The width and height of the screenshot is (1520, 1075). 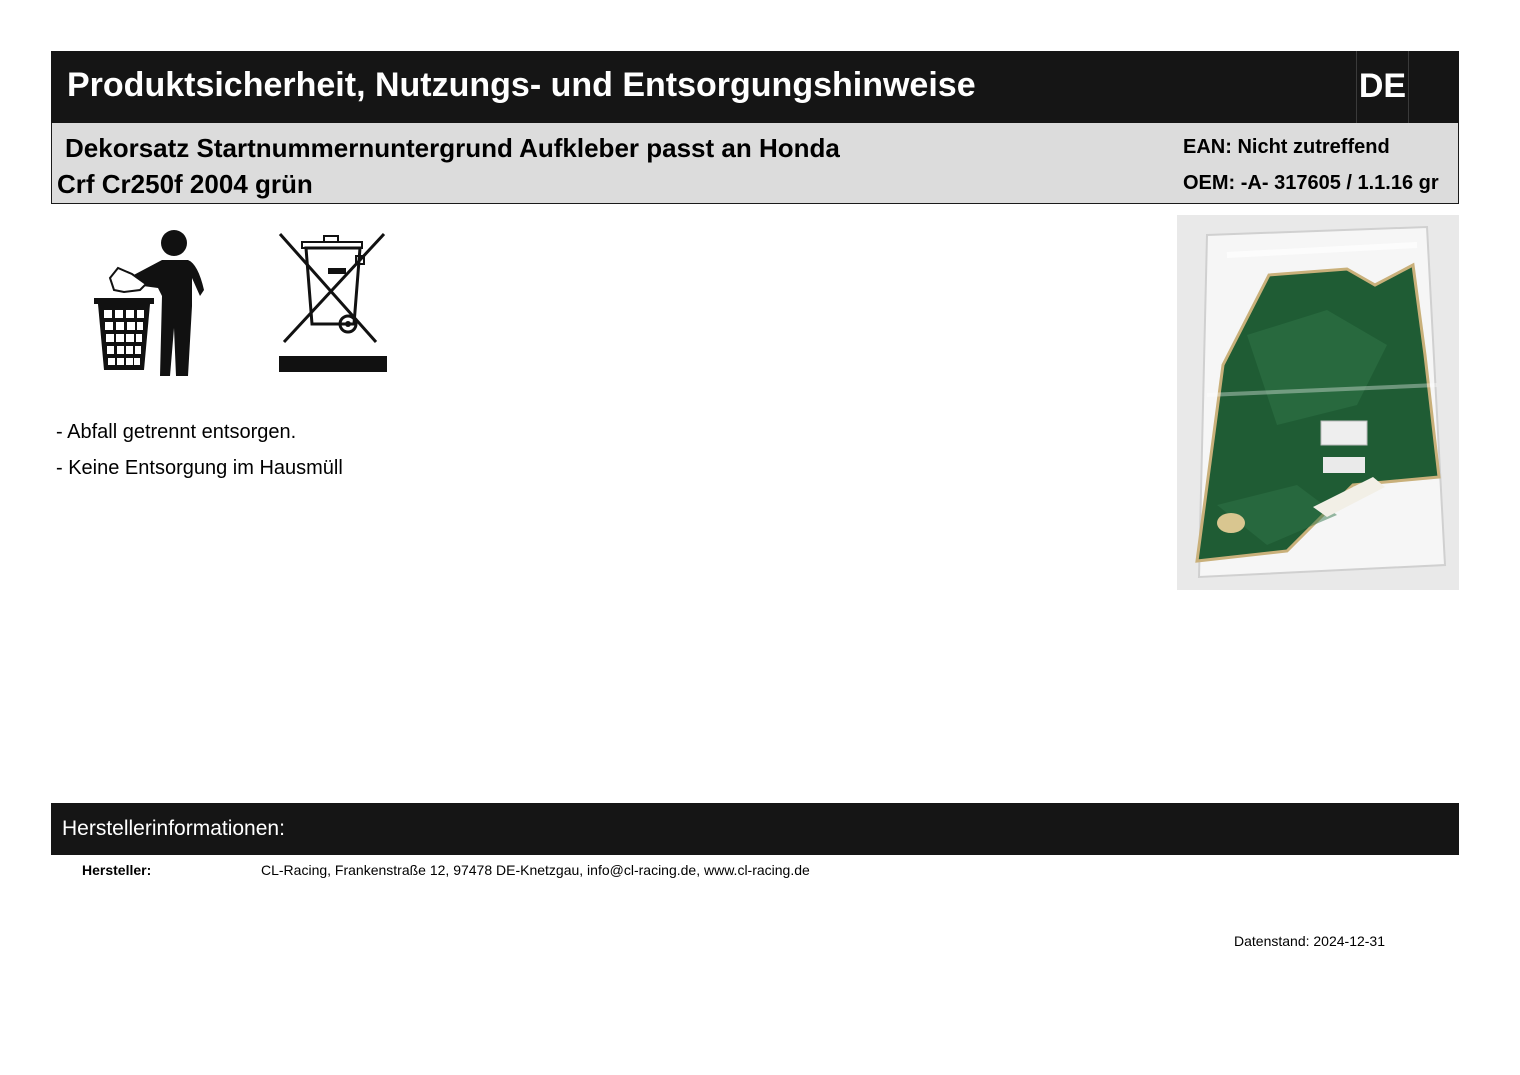 What do you see at coordinates (1311, 183) in the screenshot?
I see `oem-code: OEM: -A- 317605 / 1.1.16 gr` at bounding box center [1311, 183].